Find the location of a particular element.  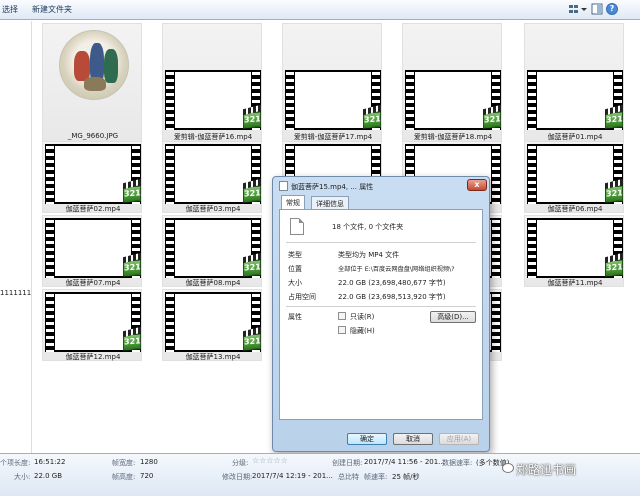

size-value: 22.0 GB (23,698,480,677 字节) is located at coordinates (392, 283).